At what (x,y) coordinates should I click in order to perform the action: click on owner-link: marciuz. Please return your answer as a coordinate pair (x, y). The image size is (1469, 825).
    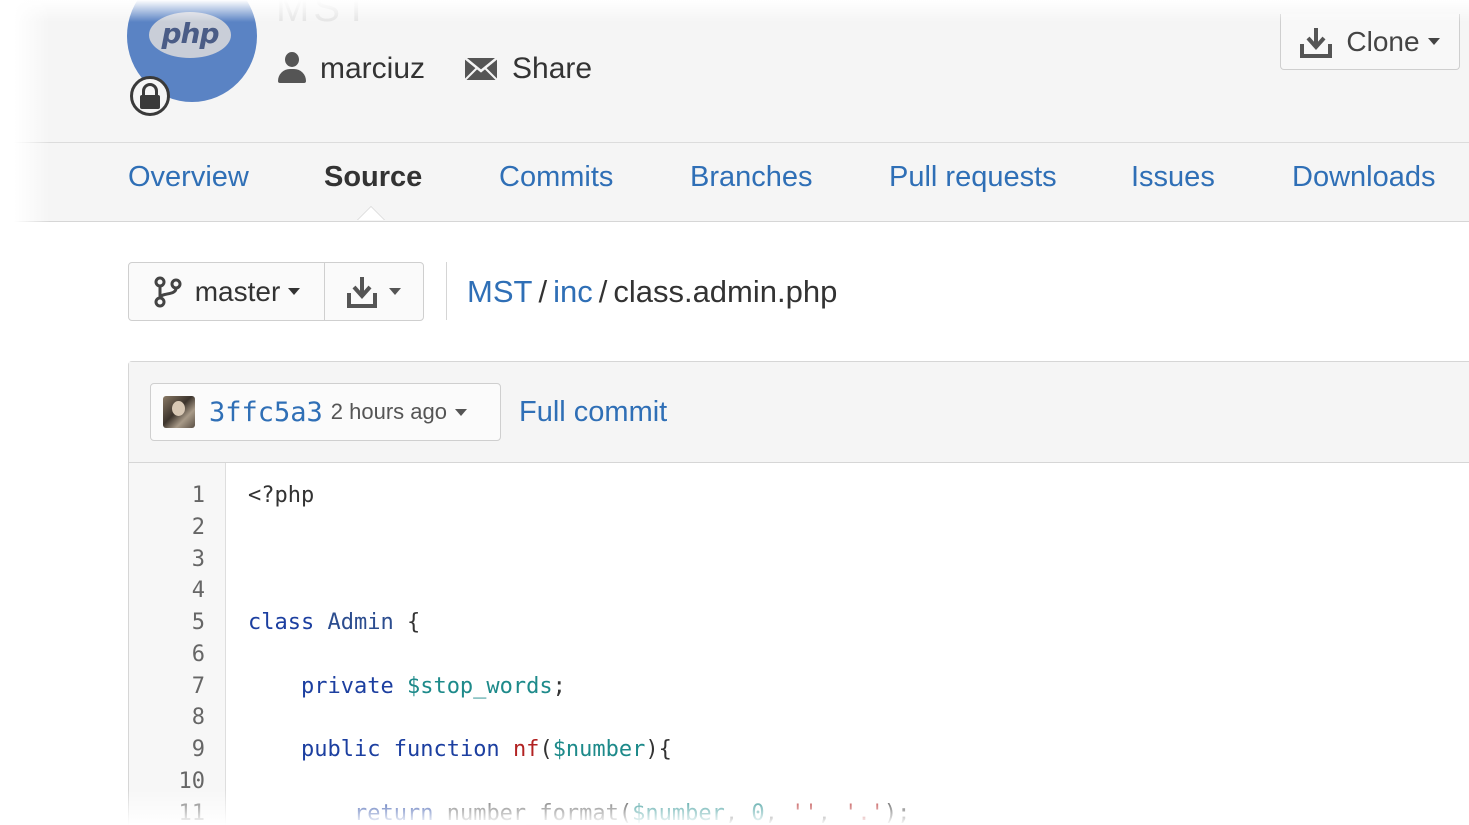
    Looking at the image, I should click on (350, 69).